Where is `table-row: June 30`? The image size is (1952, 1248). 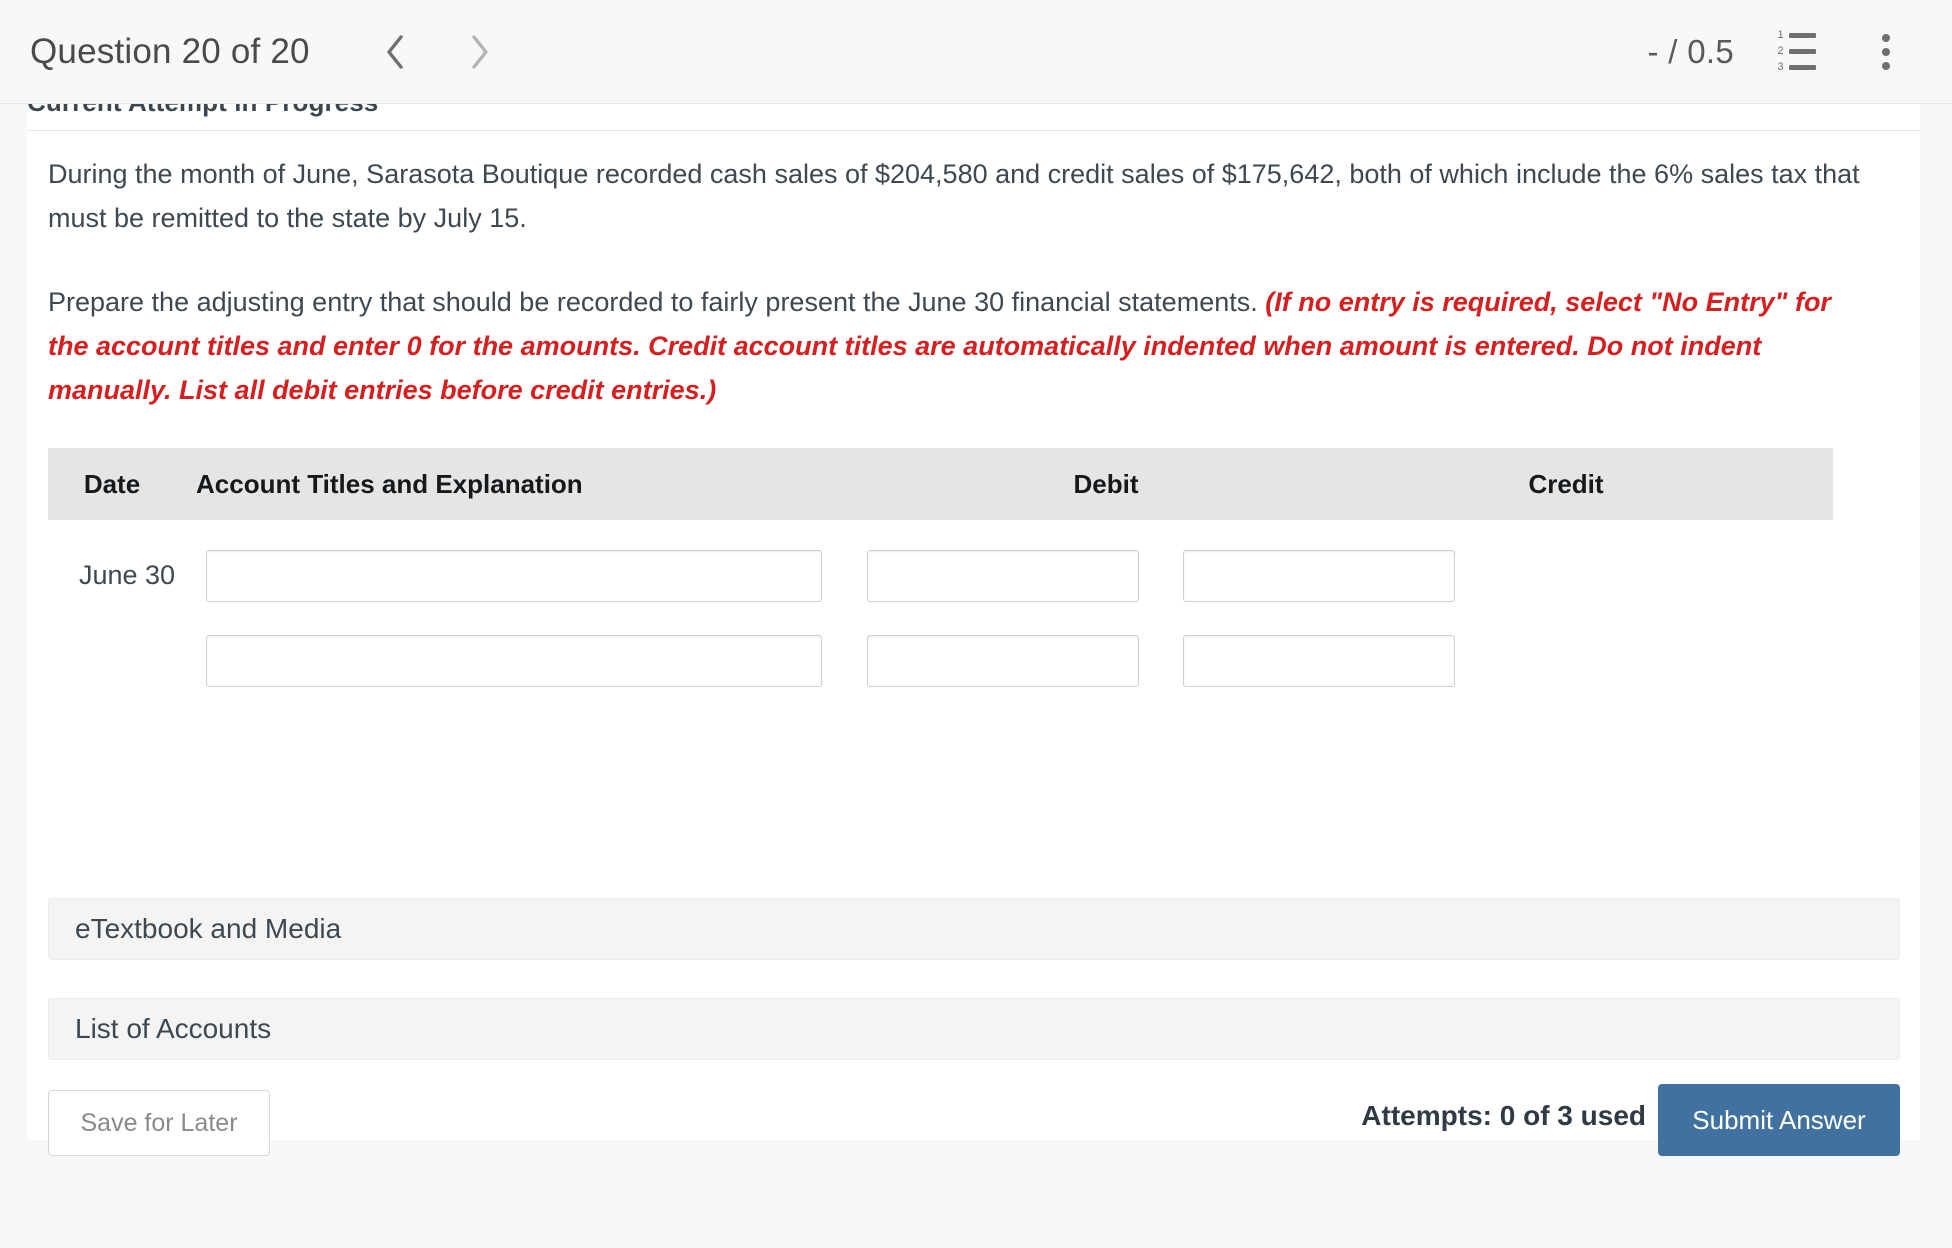 table-row: June 30 is located at coordinates (974, 575).